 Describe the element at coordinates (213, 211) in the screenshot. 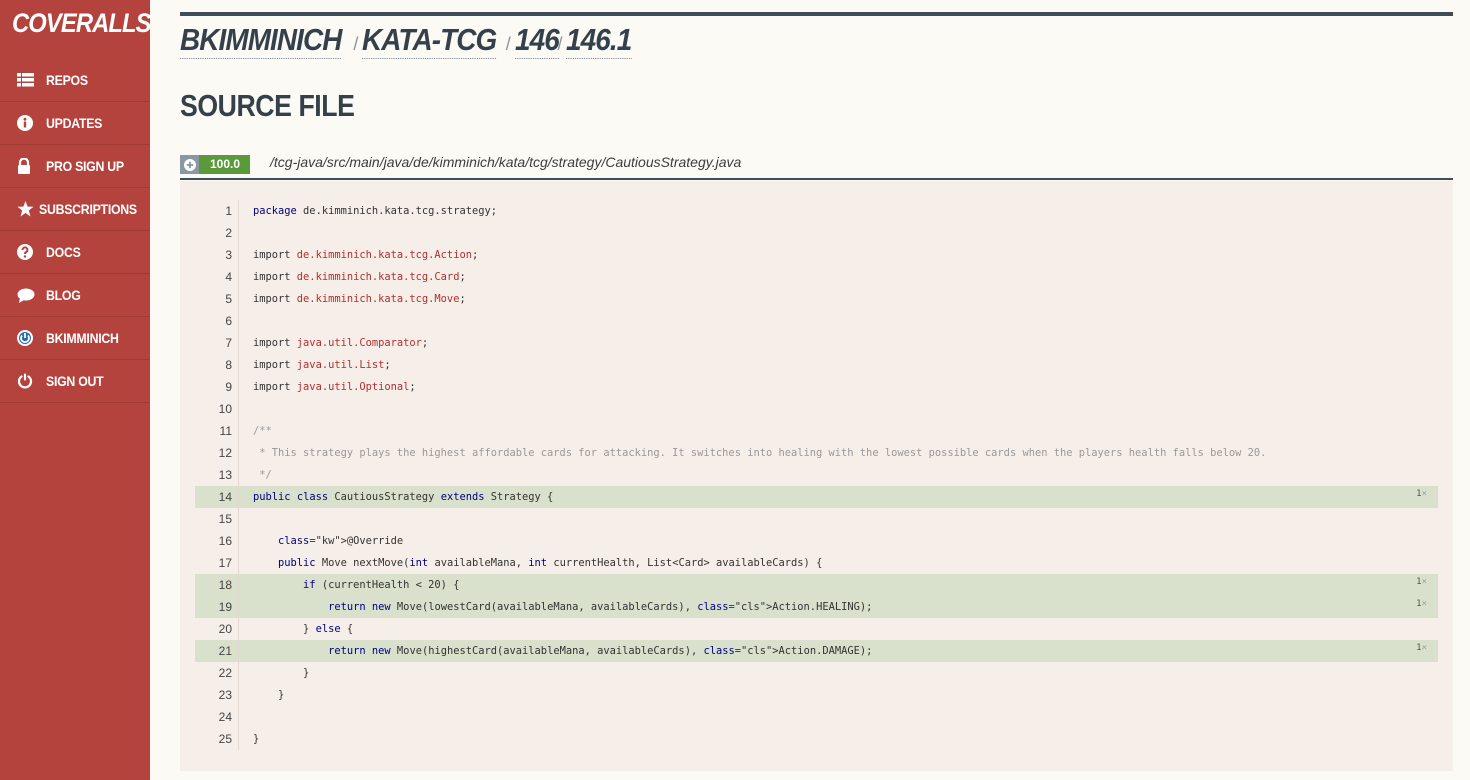

I see `line-number: 1` at that location.